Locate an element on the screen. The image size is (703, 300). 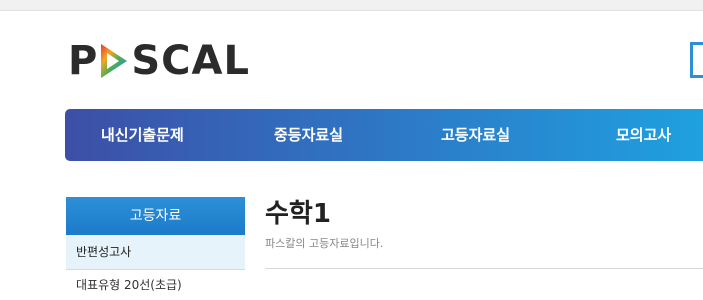
nav-item-school-exams: 내신기출문제 is located at coordinates (142, 135).